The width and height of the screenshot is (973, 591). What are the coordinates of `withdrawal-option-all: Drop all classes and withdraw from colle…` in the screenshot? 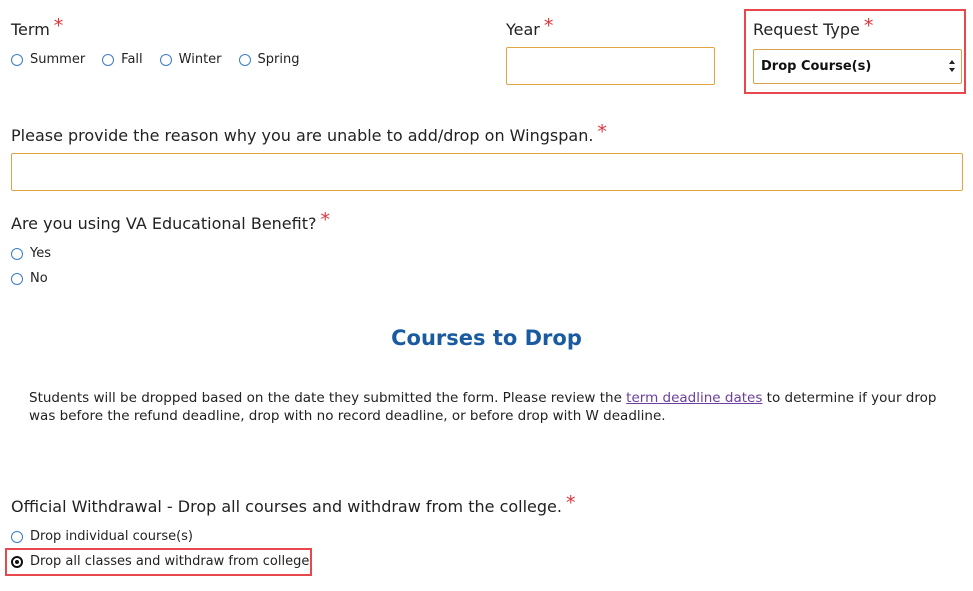 It's located at (160, 561).